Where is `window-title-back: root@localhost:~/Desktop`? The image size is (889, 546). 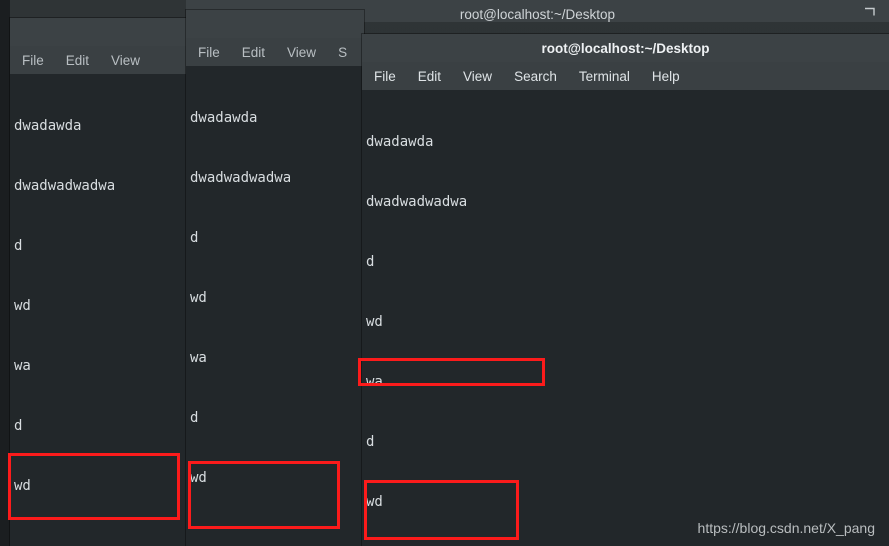 window-title-back: root@localhost:~/Desktop is located at coordinates (537, 14).